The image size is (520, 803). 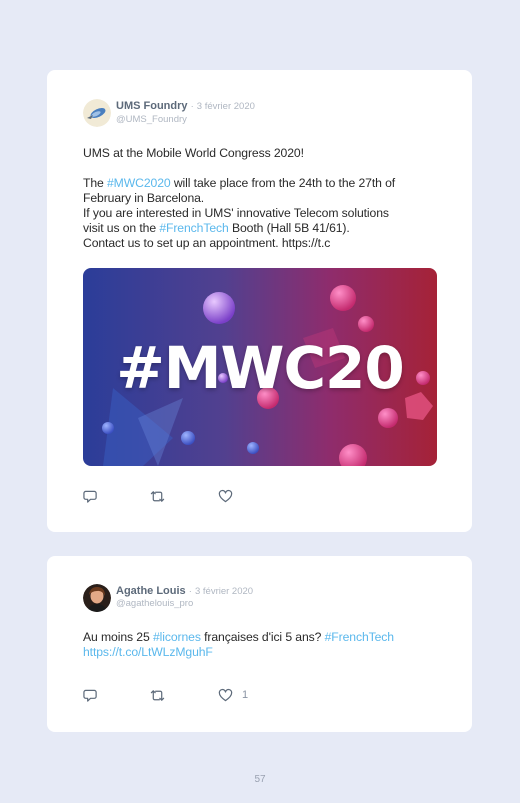 I want to click on hashtag-link: #licornes, so click(x=177, y=637).